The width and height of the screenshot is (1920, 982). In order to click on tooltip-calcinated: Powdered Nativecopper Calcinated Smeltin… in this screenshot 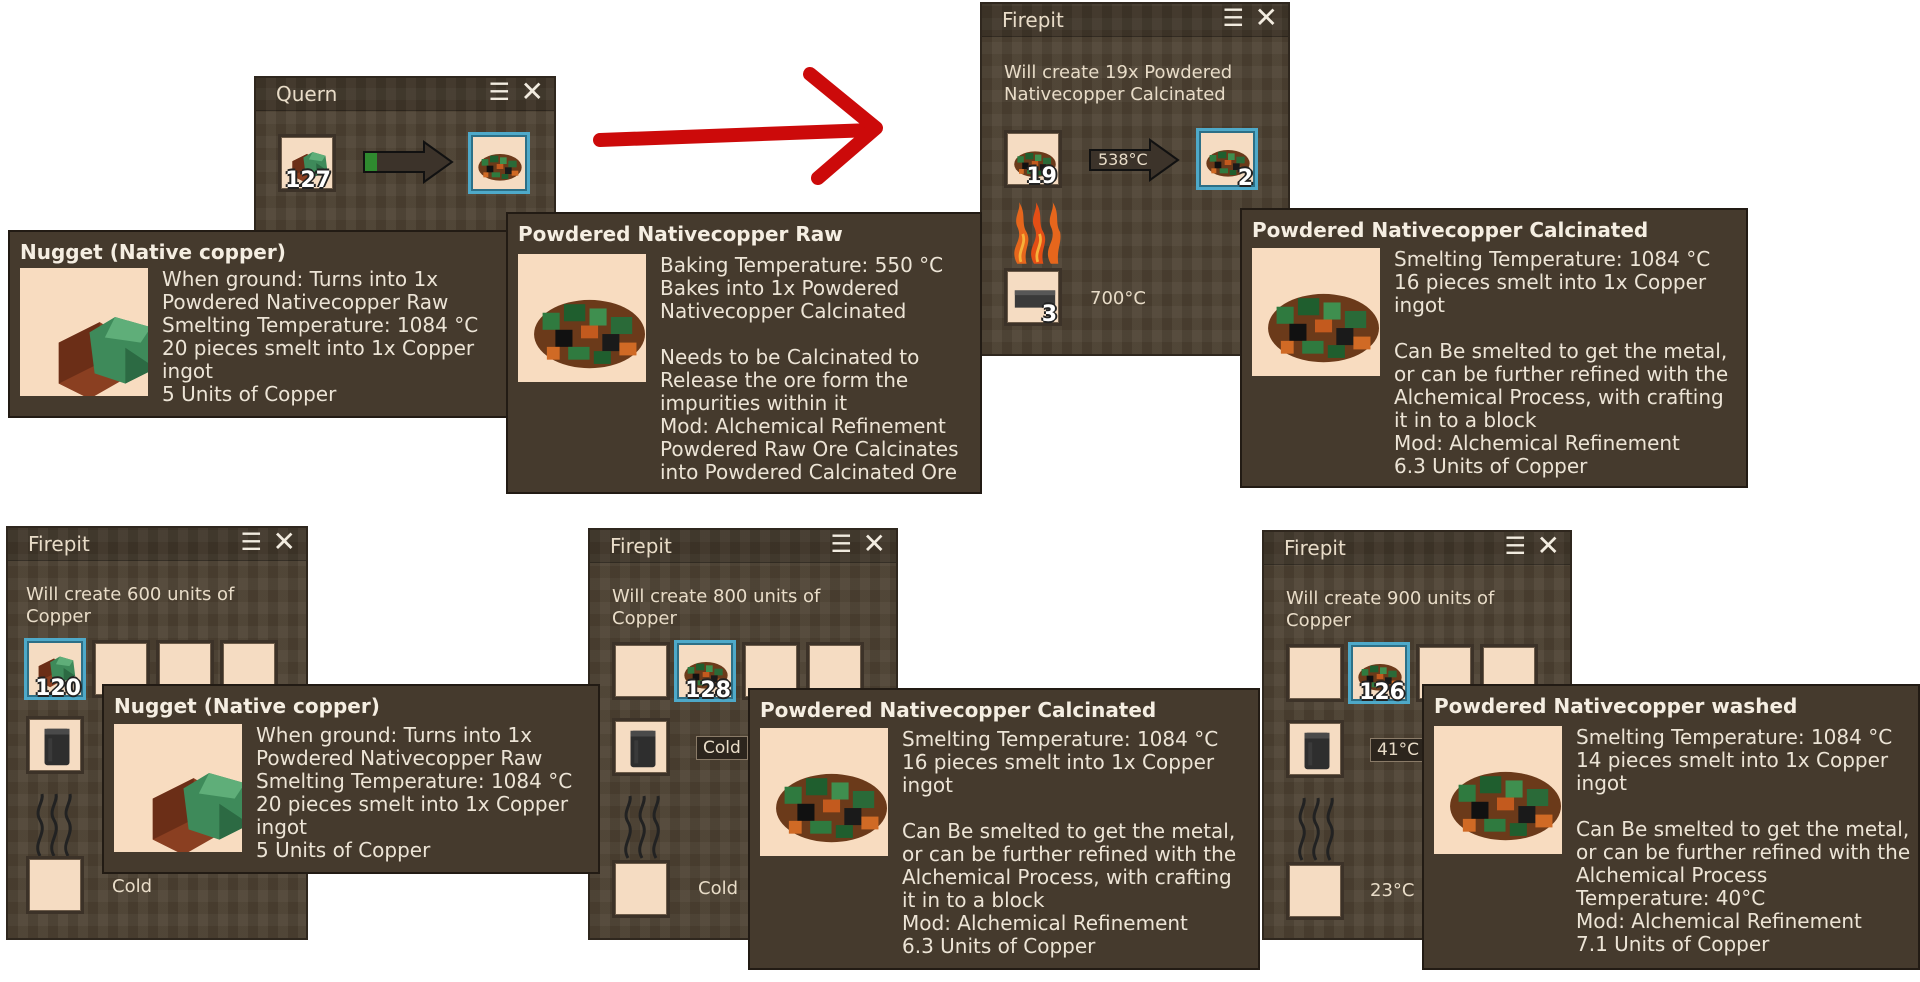, I will do `click(1494, 348)`.